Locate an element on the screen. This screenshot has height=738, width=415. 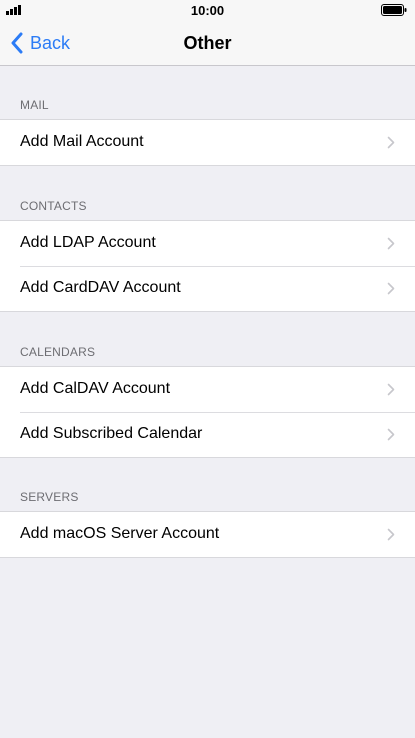
row-label: Add LDAP Account is located at coordinates (88, 242).